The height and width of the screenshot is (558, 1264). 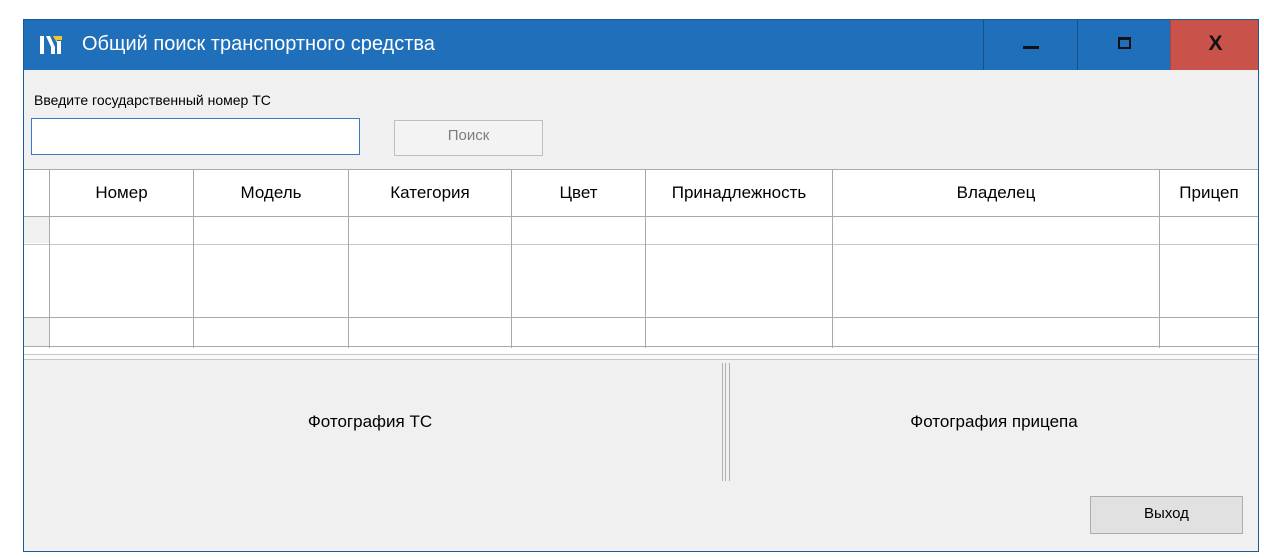 I want to click on vehicle-photo-label: Фотография ТС, so click(x=370, y=421).